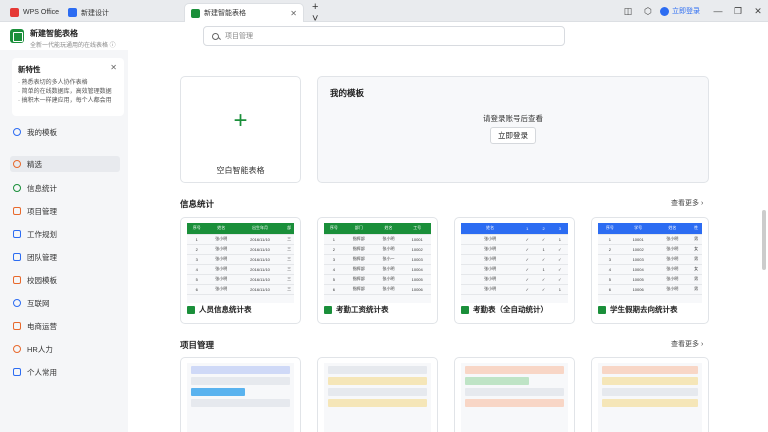 The width and height of the screenshot is (768, 432). Describe the element at coordinates (197, 279) in the screenshot. I see `preview-cell: 5` at that location.